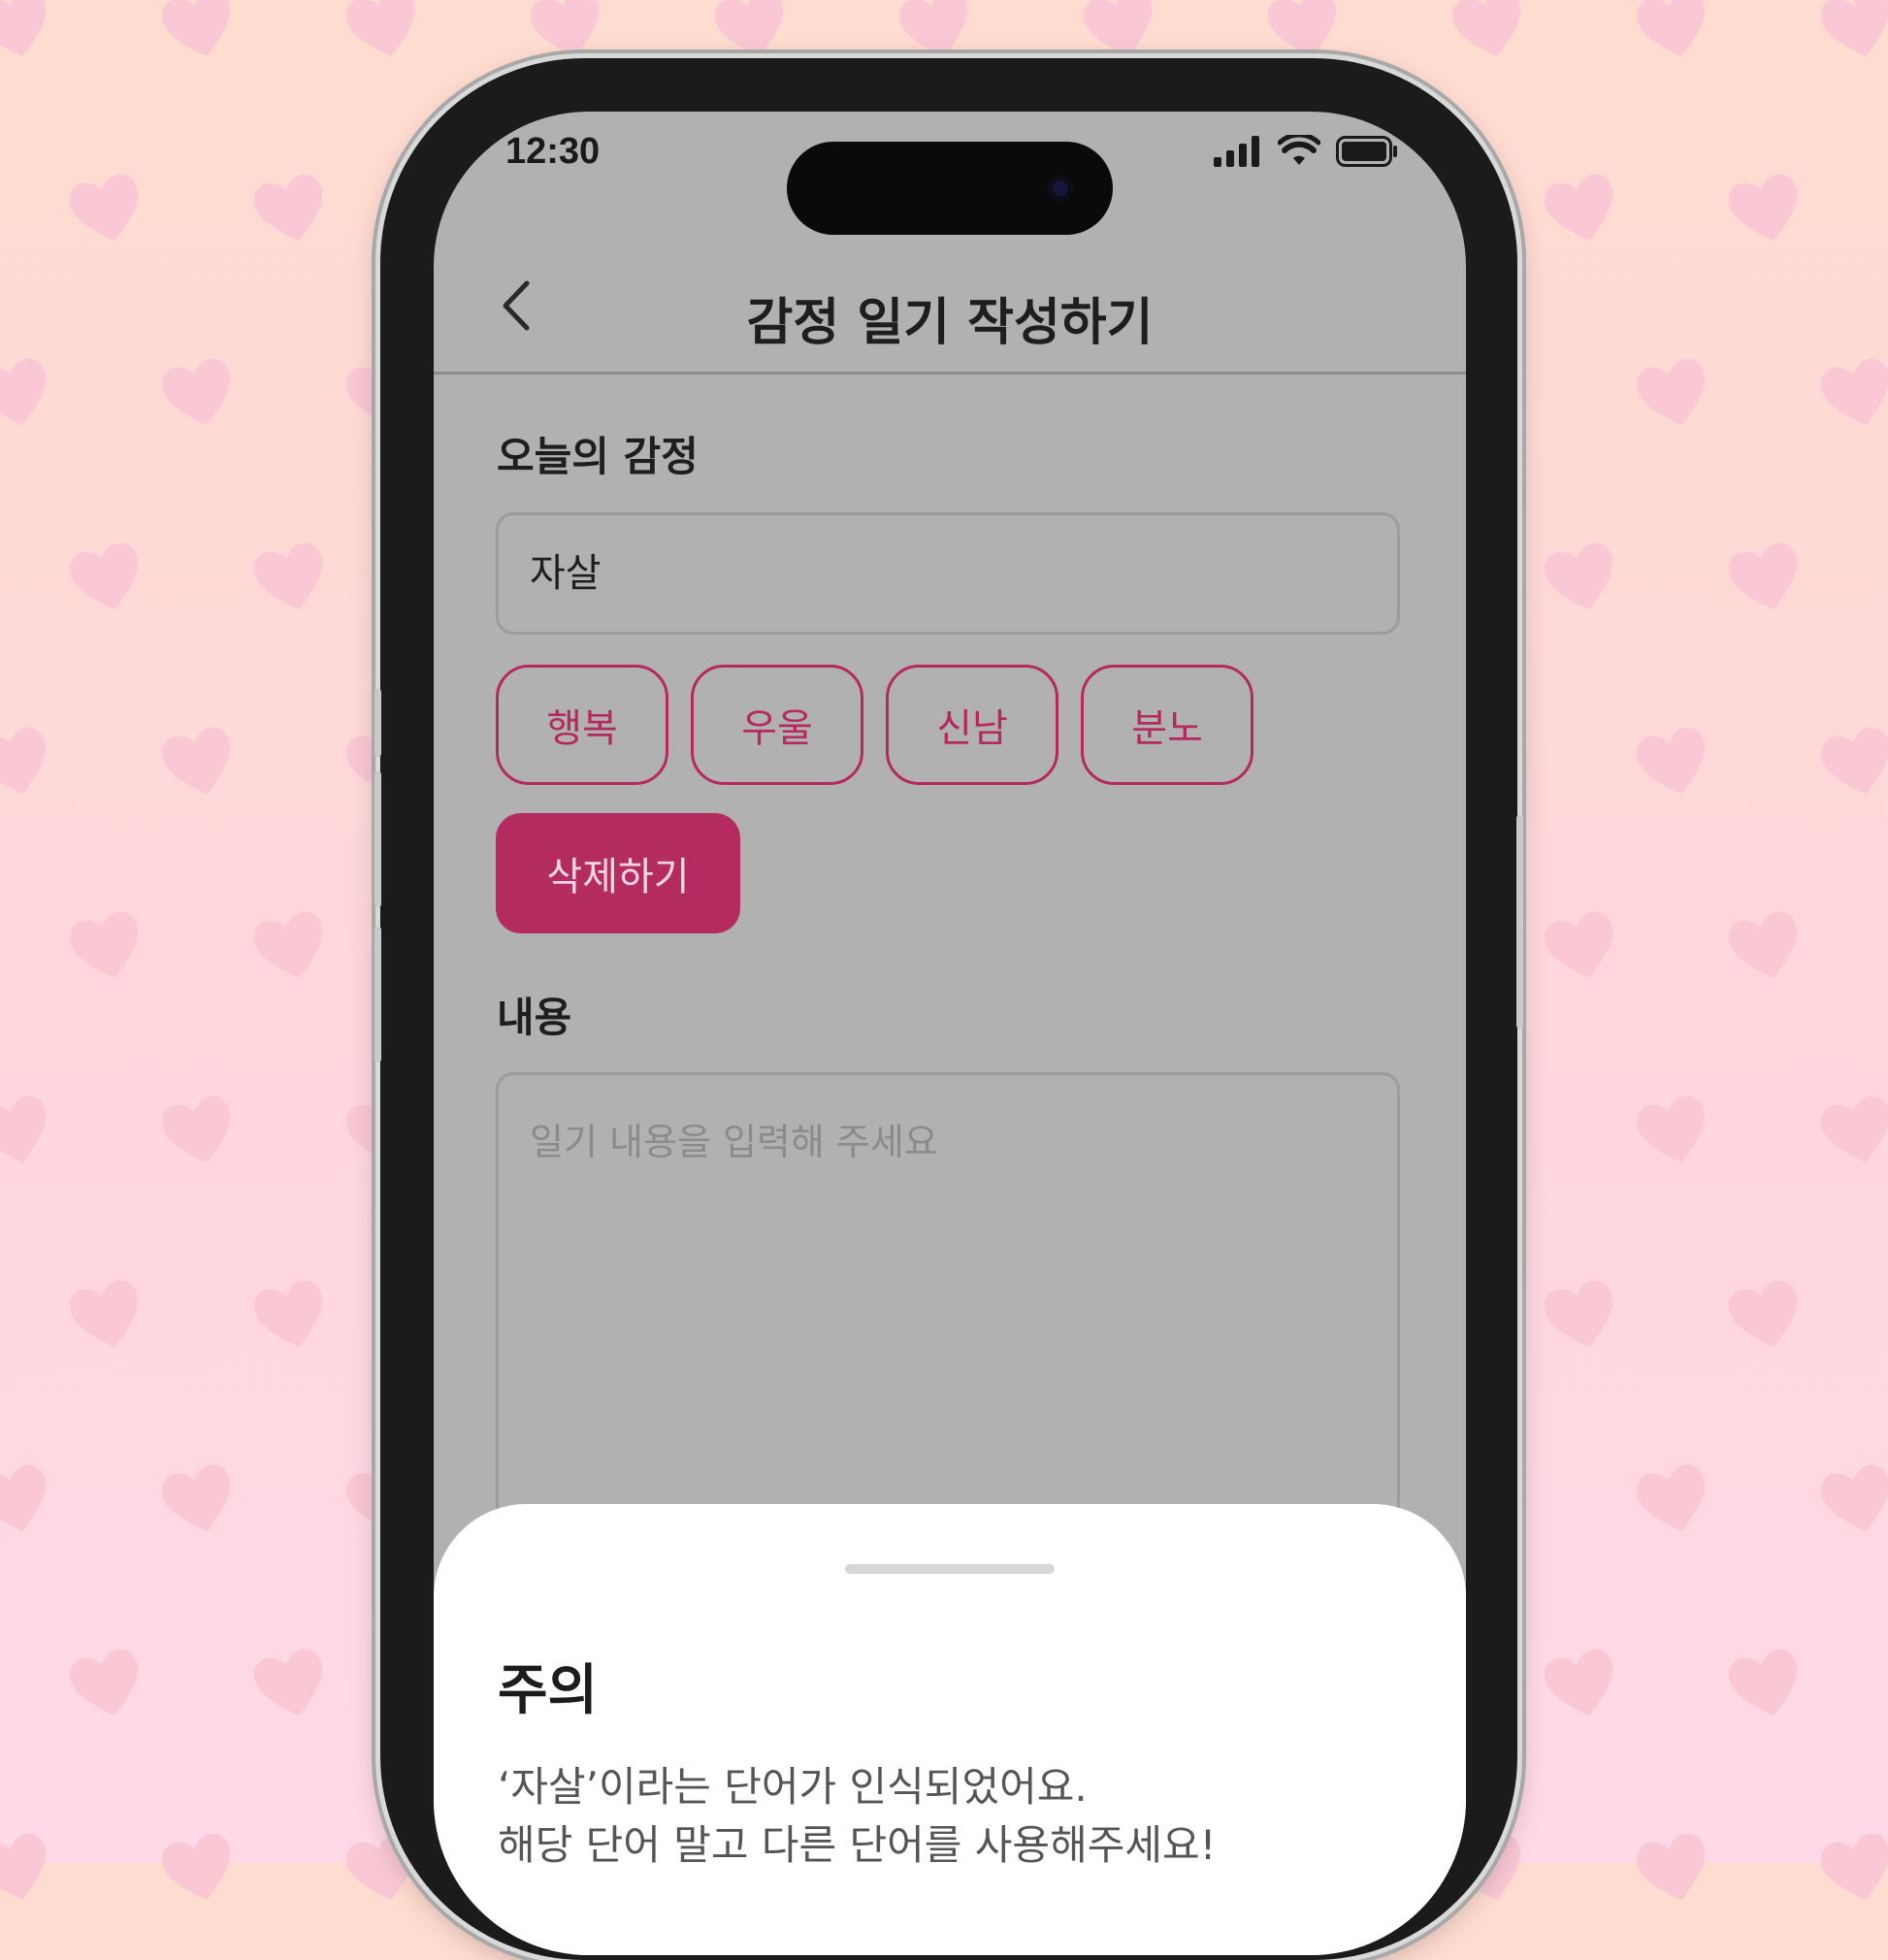 The height and width of the screenshot is (1960, 1888). What do you see at coordinates (950, 188) in the screenshot?
I see `dynamic-island` at bounding box center [950, 188].